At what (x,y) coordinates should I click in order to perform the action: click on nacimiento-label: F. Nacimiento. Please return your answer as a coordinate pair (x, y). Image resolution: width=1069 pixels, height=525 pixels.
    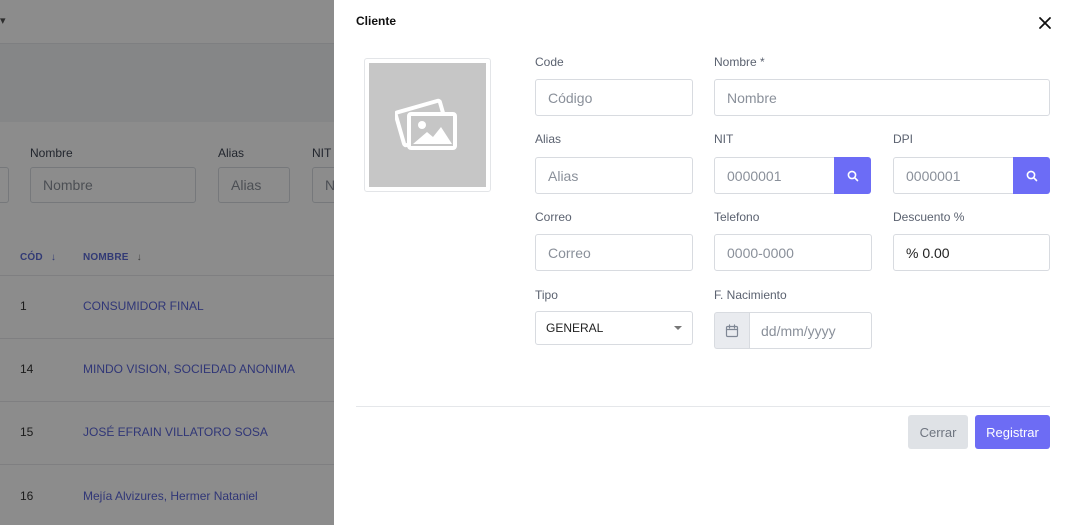
    Looking at the image, I should click on (750, 295).